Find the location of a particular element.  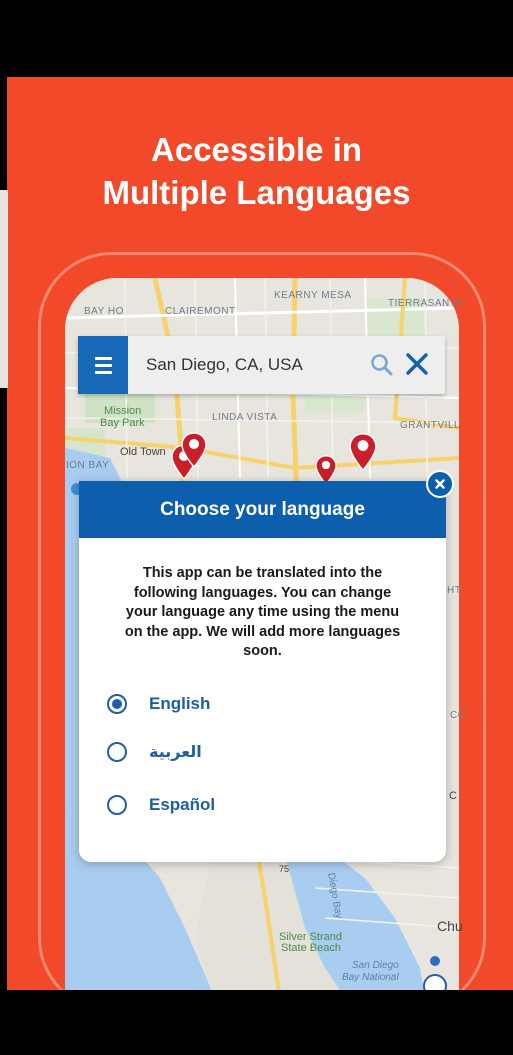

map-label-co: CO is located at coordinates (458, 715).